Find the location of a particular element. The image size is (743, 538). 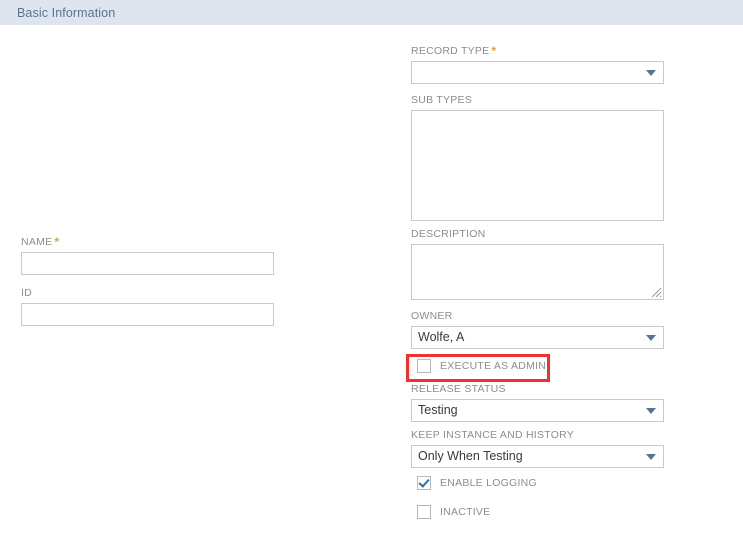

release-status-label: RELEASE STATUS is located at coordinates (458, 389).